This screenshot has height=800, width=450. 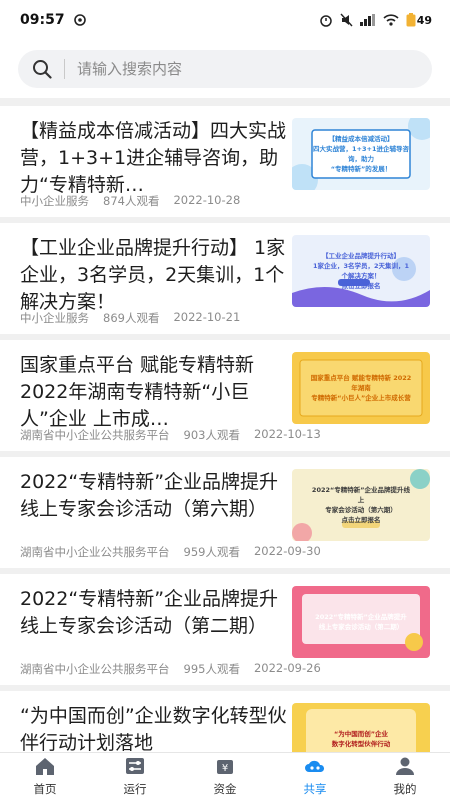 What do you see at coordinates (361, 398) in the screenshot?
I see `thumbnail-caption-line: 专精特新“小巨人”企业上市成长营` at bounding box center [361, 398].